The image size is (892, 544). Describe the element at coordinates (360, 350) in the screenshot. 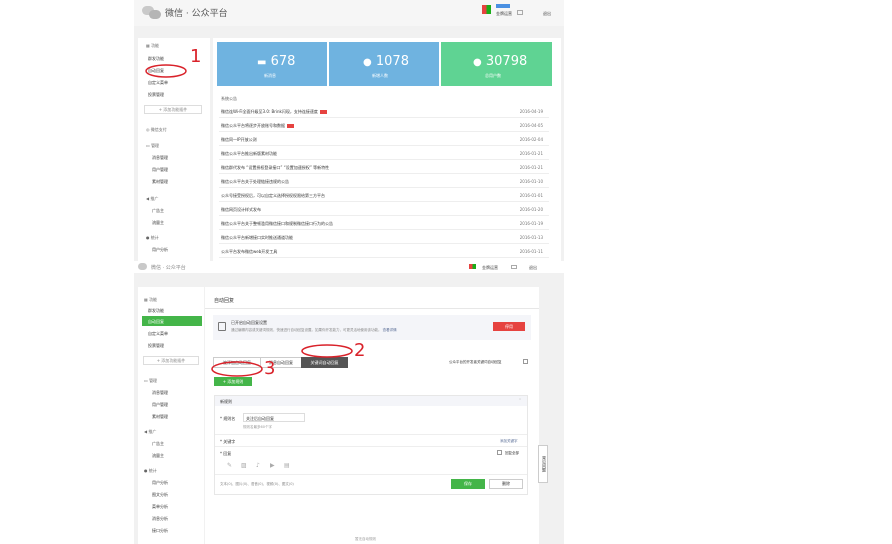

I see `annotation-label-2: 2` at that location.